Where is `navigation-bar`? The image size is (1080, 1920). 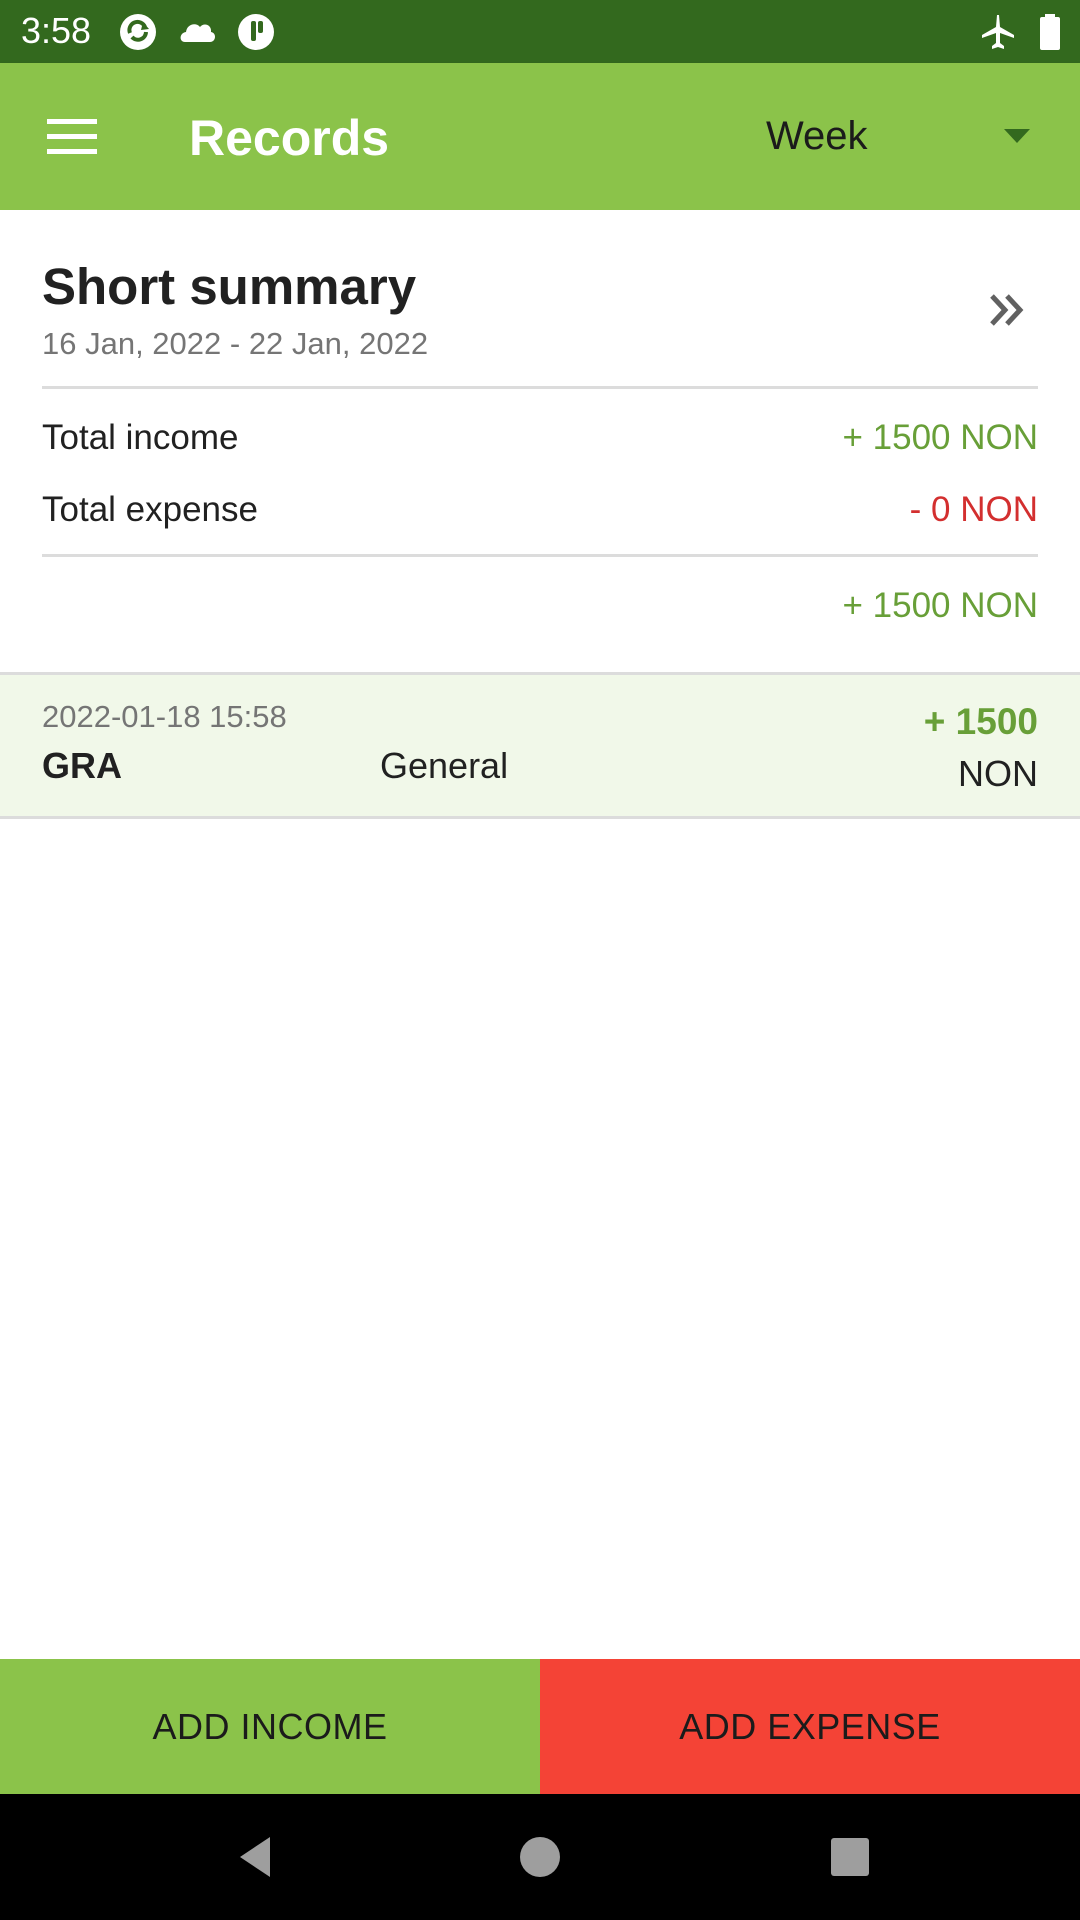
navigation-bar is located at coordinates (540, 1857).